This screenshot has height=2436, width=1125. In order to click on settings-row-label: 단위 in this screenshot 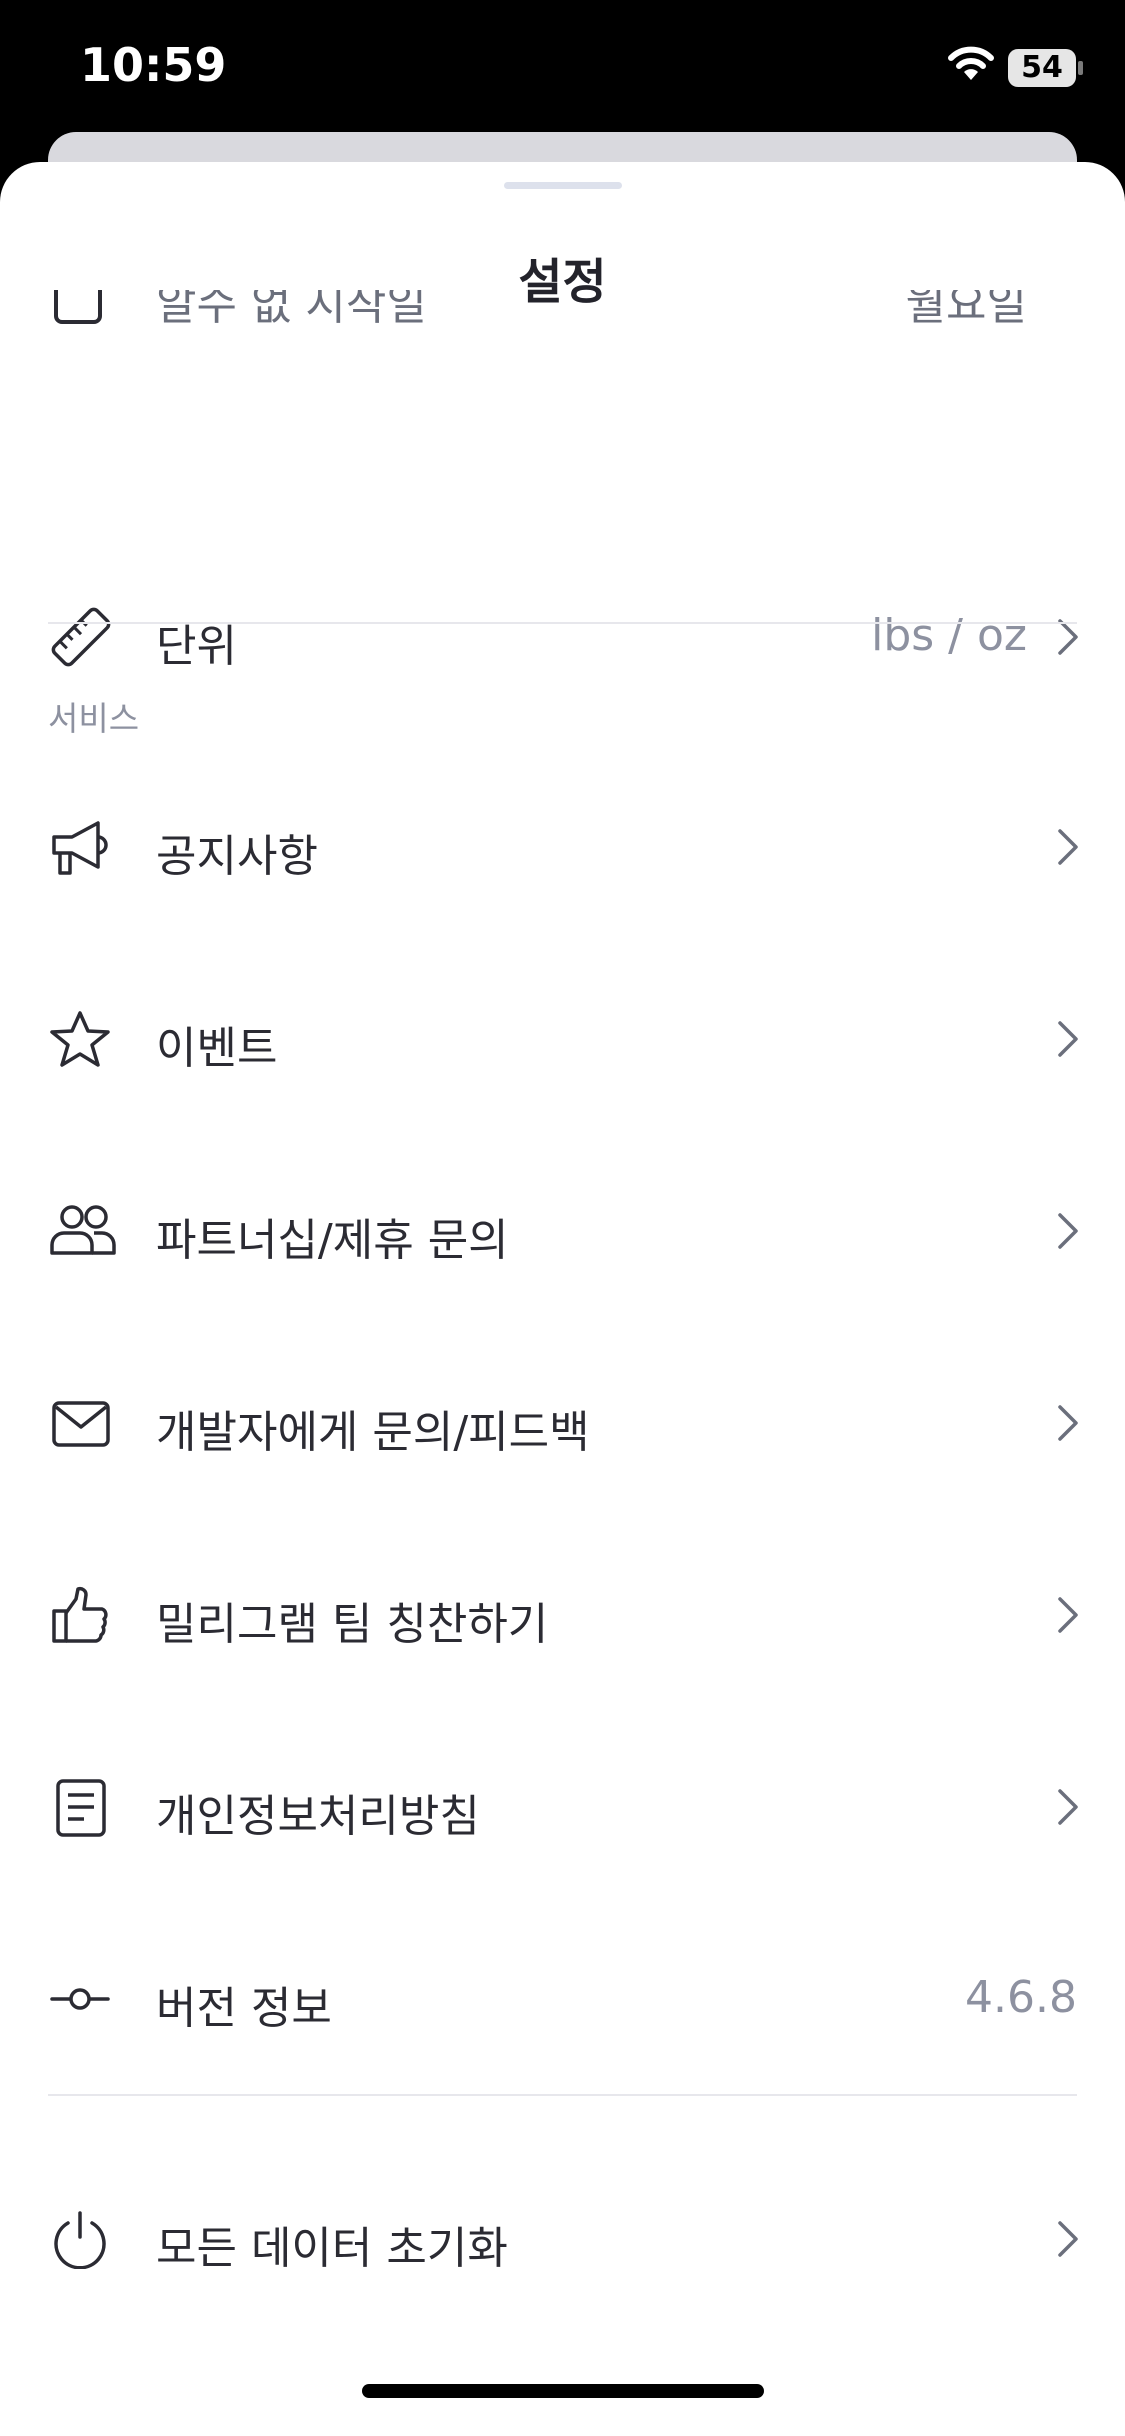, I will do `click(196, 646)`.